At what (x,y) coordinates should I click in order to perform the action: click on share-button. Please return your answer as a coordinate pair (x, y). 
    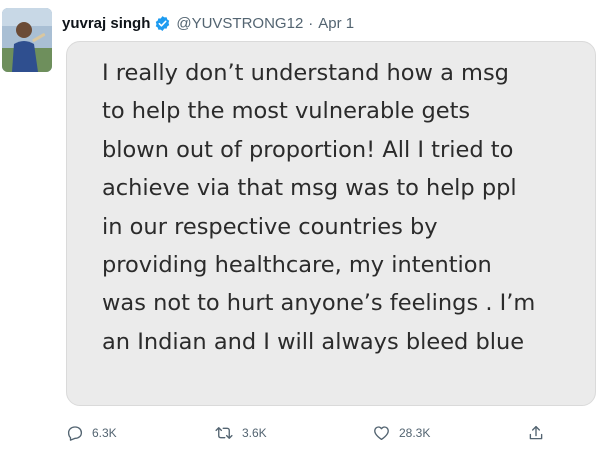
    Looking at the image, I should click on (536, 433).